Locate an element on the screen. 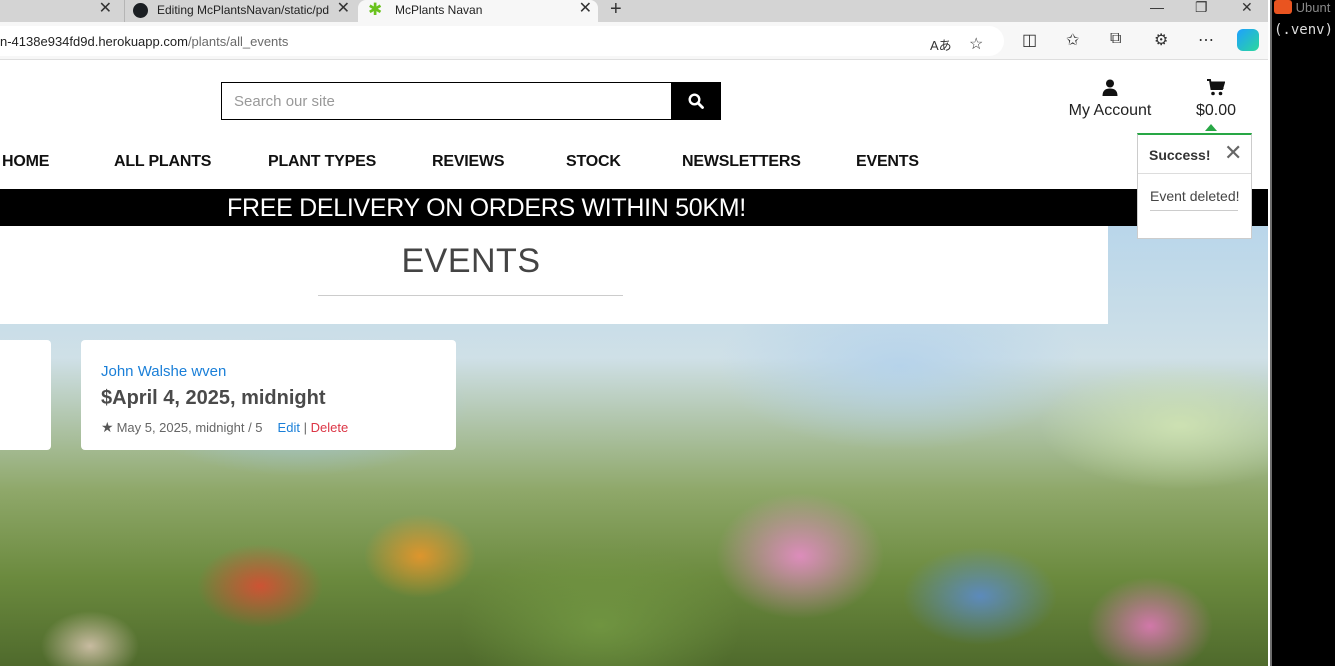 The height and width of the screenshot is (666, 1335). favorites-icon: ✩ is located at coordinates (1072, 40).